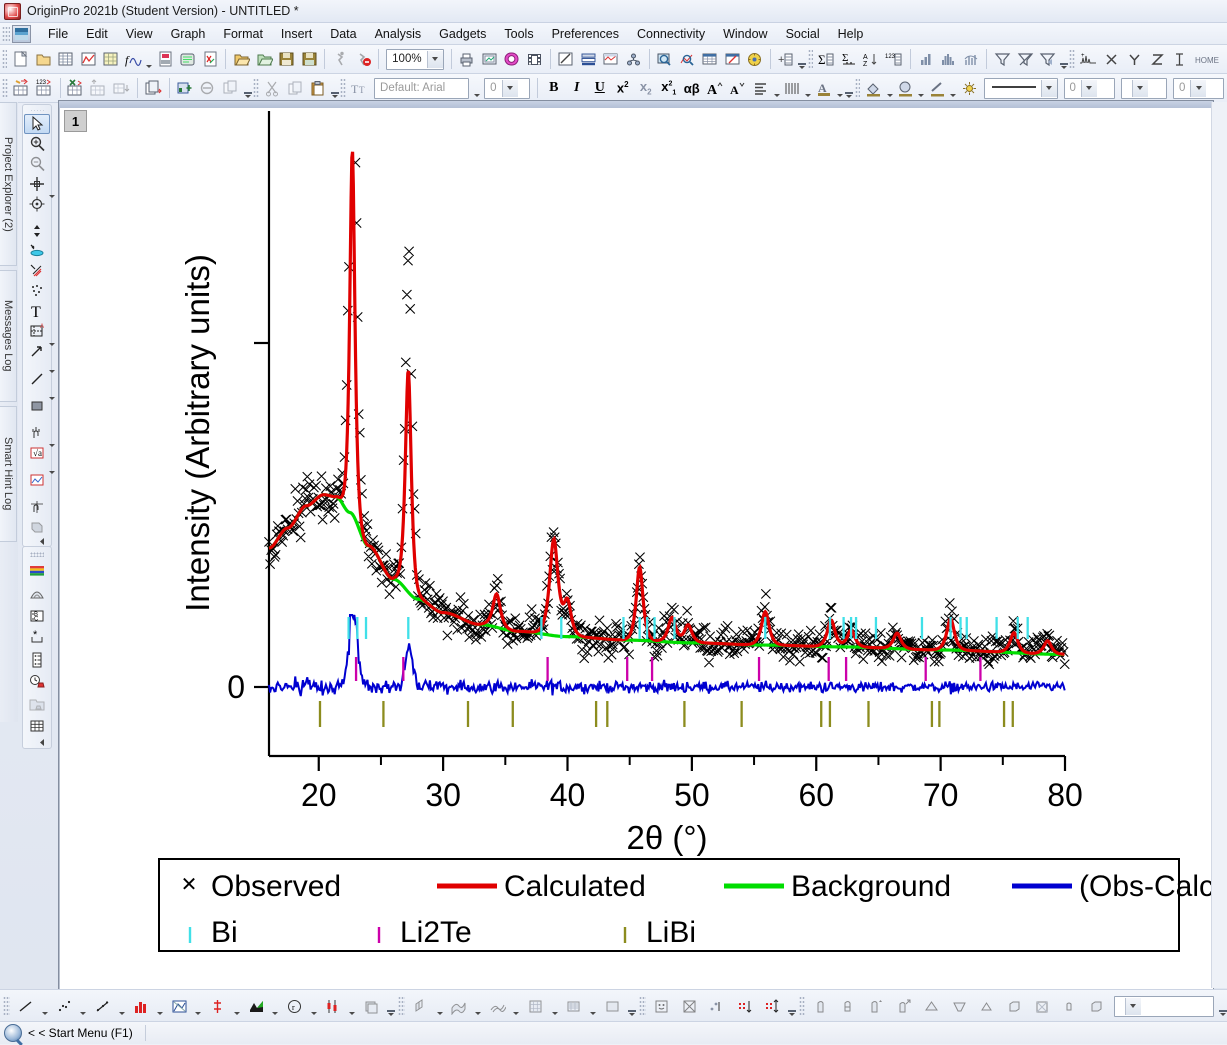 Image resolution: width=1227 pixels, height=1045 pixels. Describe the element at coordinates (422, 88) in the screenshot. I see `font-name-combo: Default: Arial` at that location.